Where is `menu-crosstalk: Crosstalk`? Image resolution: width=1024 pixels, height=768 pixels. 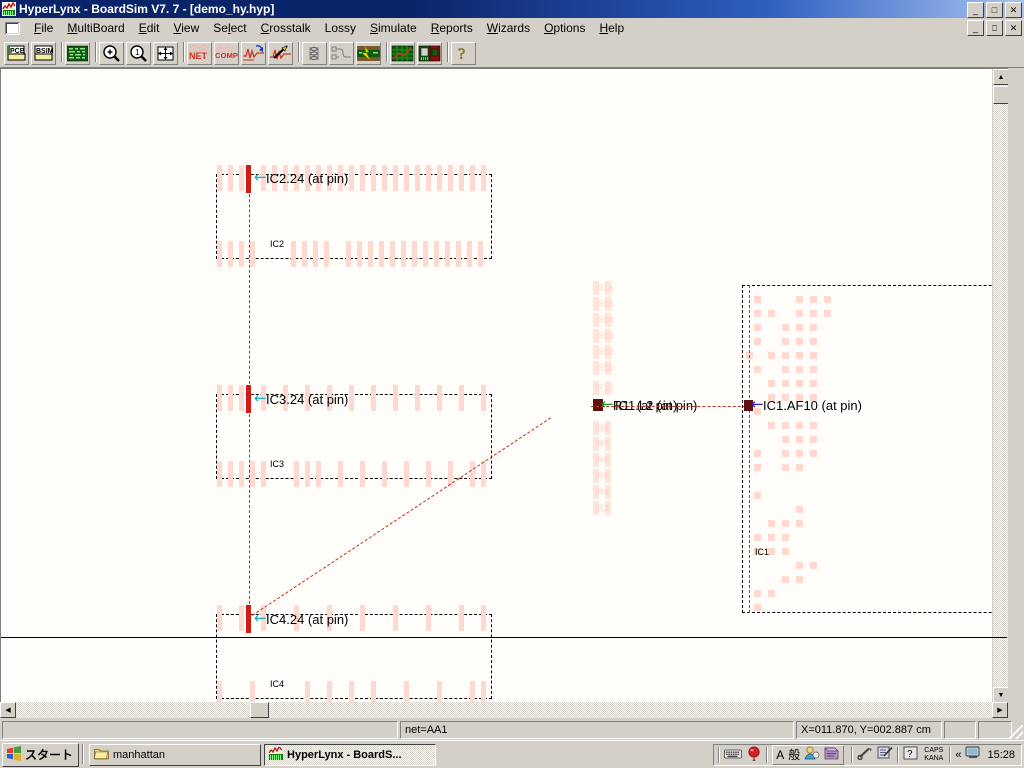 menu-crosstalk: Crosstalk is located at coordinates (286, 28).